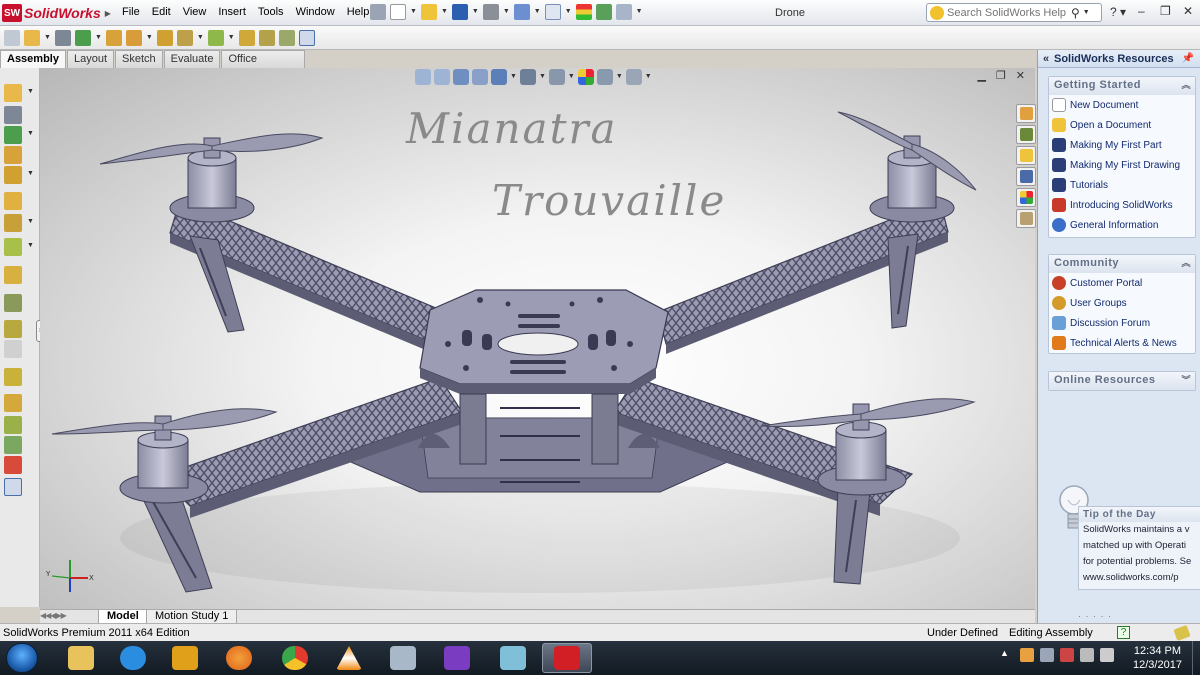 This screenshot has height=675, width=1200. Describe the element at coordinates (1046, 59) in the screenshot. I see `collapse-panel-icon: «` at that location.